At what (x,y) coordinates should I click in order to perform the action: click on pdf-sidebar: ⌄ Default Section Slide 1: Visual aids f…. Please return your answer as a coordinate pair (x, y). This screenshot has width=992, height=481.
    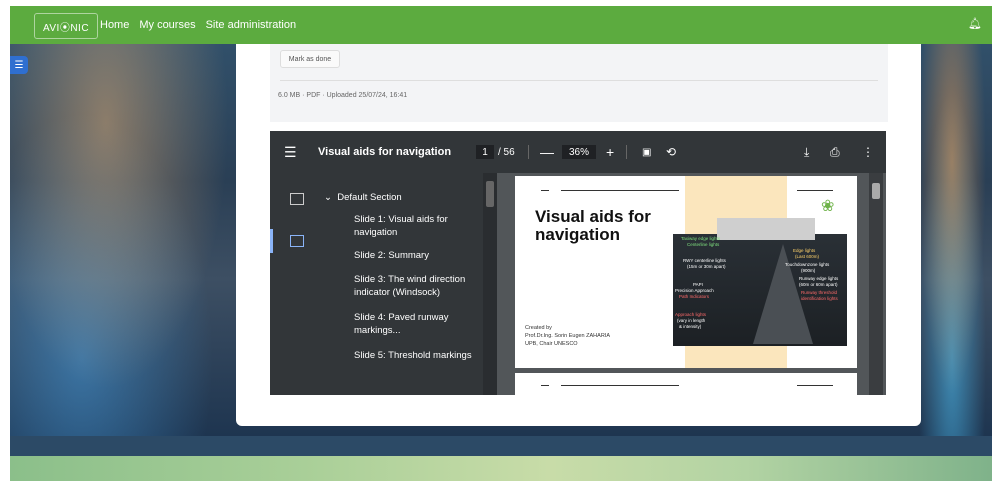
    Looking at the image, I should click on (383, 284).